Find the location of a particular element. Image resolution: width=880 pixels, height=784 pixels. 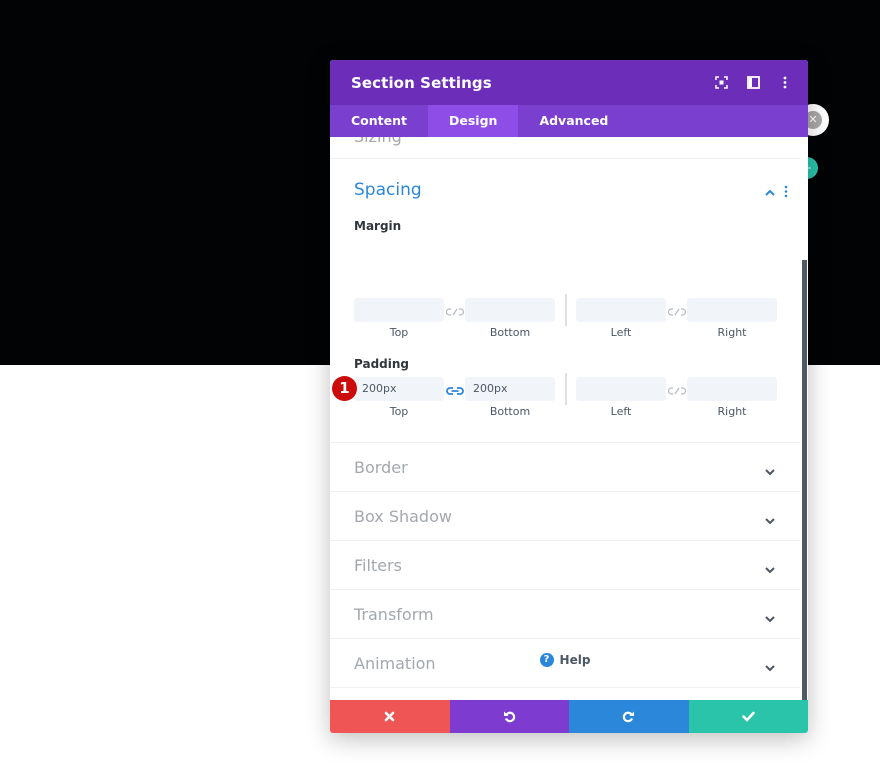

modal-header: Section Settings is located at coordinates (569, 82).